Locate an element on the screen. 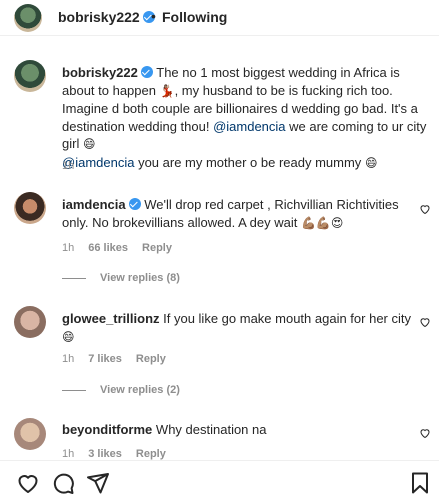  heart-icon is located at coordinates (28, 483).